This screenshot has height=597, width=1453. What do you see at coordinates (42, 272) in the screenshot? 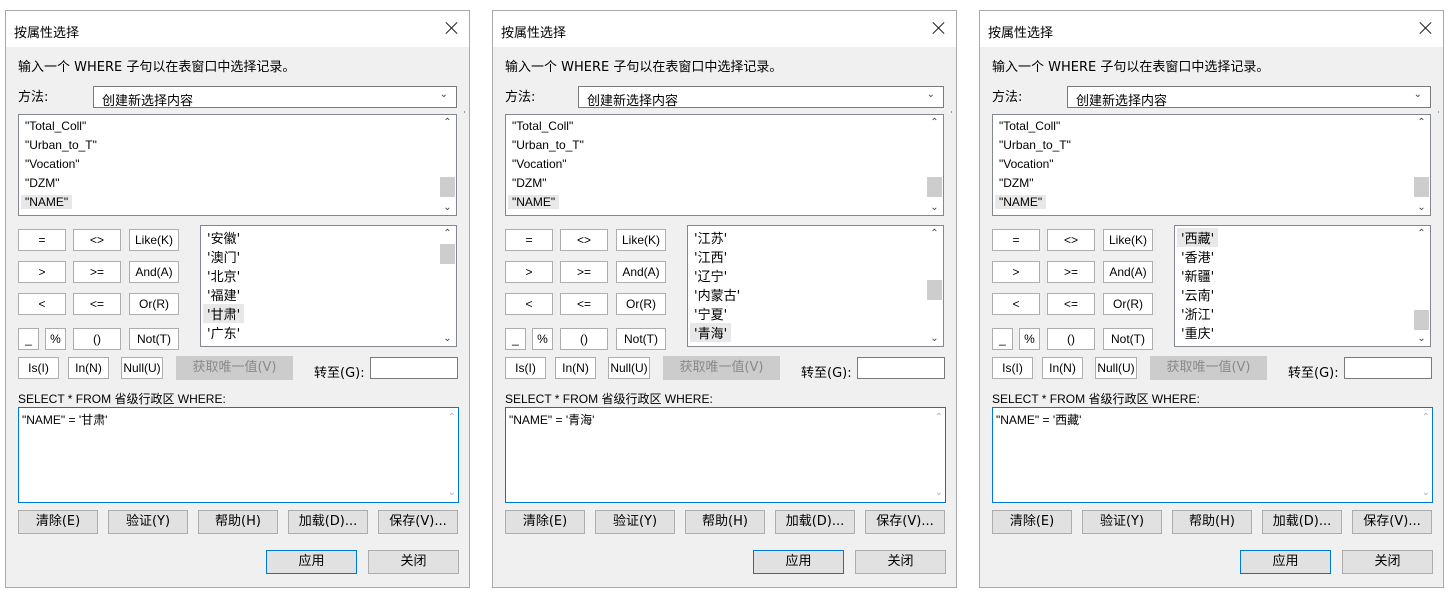
I see `operator-greater-button: >` at bounding box center [42, 272].